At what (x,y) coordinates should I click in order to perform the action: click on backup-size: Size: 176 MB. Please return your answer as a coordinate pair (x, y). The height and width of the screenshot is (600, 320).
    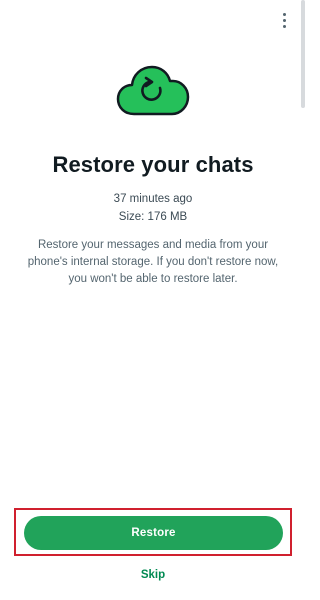
    Looking at the image, I should click on (153, 217).